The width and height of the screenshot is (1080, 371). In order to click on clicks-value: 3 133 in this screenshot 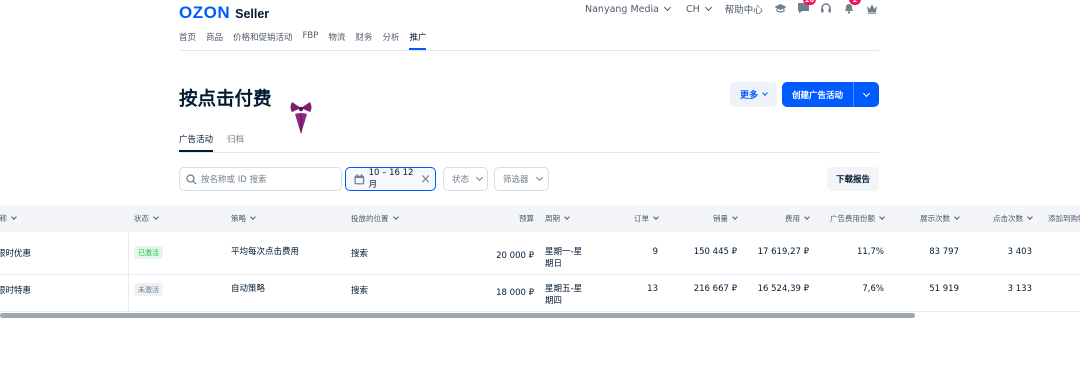, I will do `click(1019, 289)`.